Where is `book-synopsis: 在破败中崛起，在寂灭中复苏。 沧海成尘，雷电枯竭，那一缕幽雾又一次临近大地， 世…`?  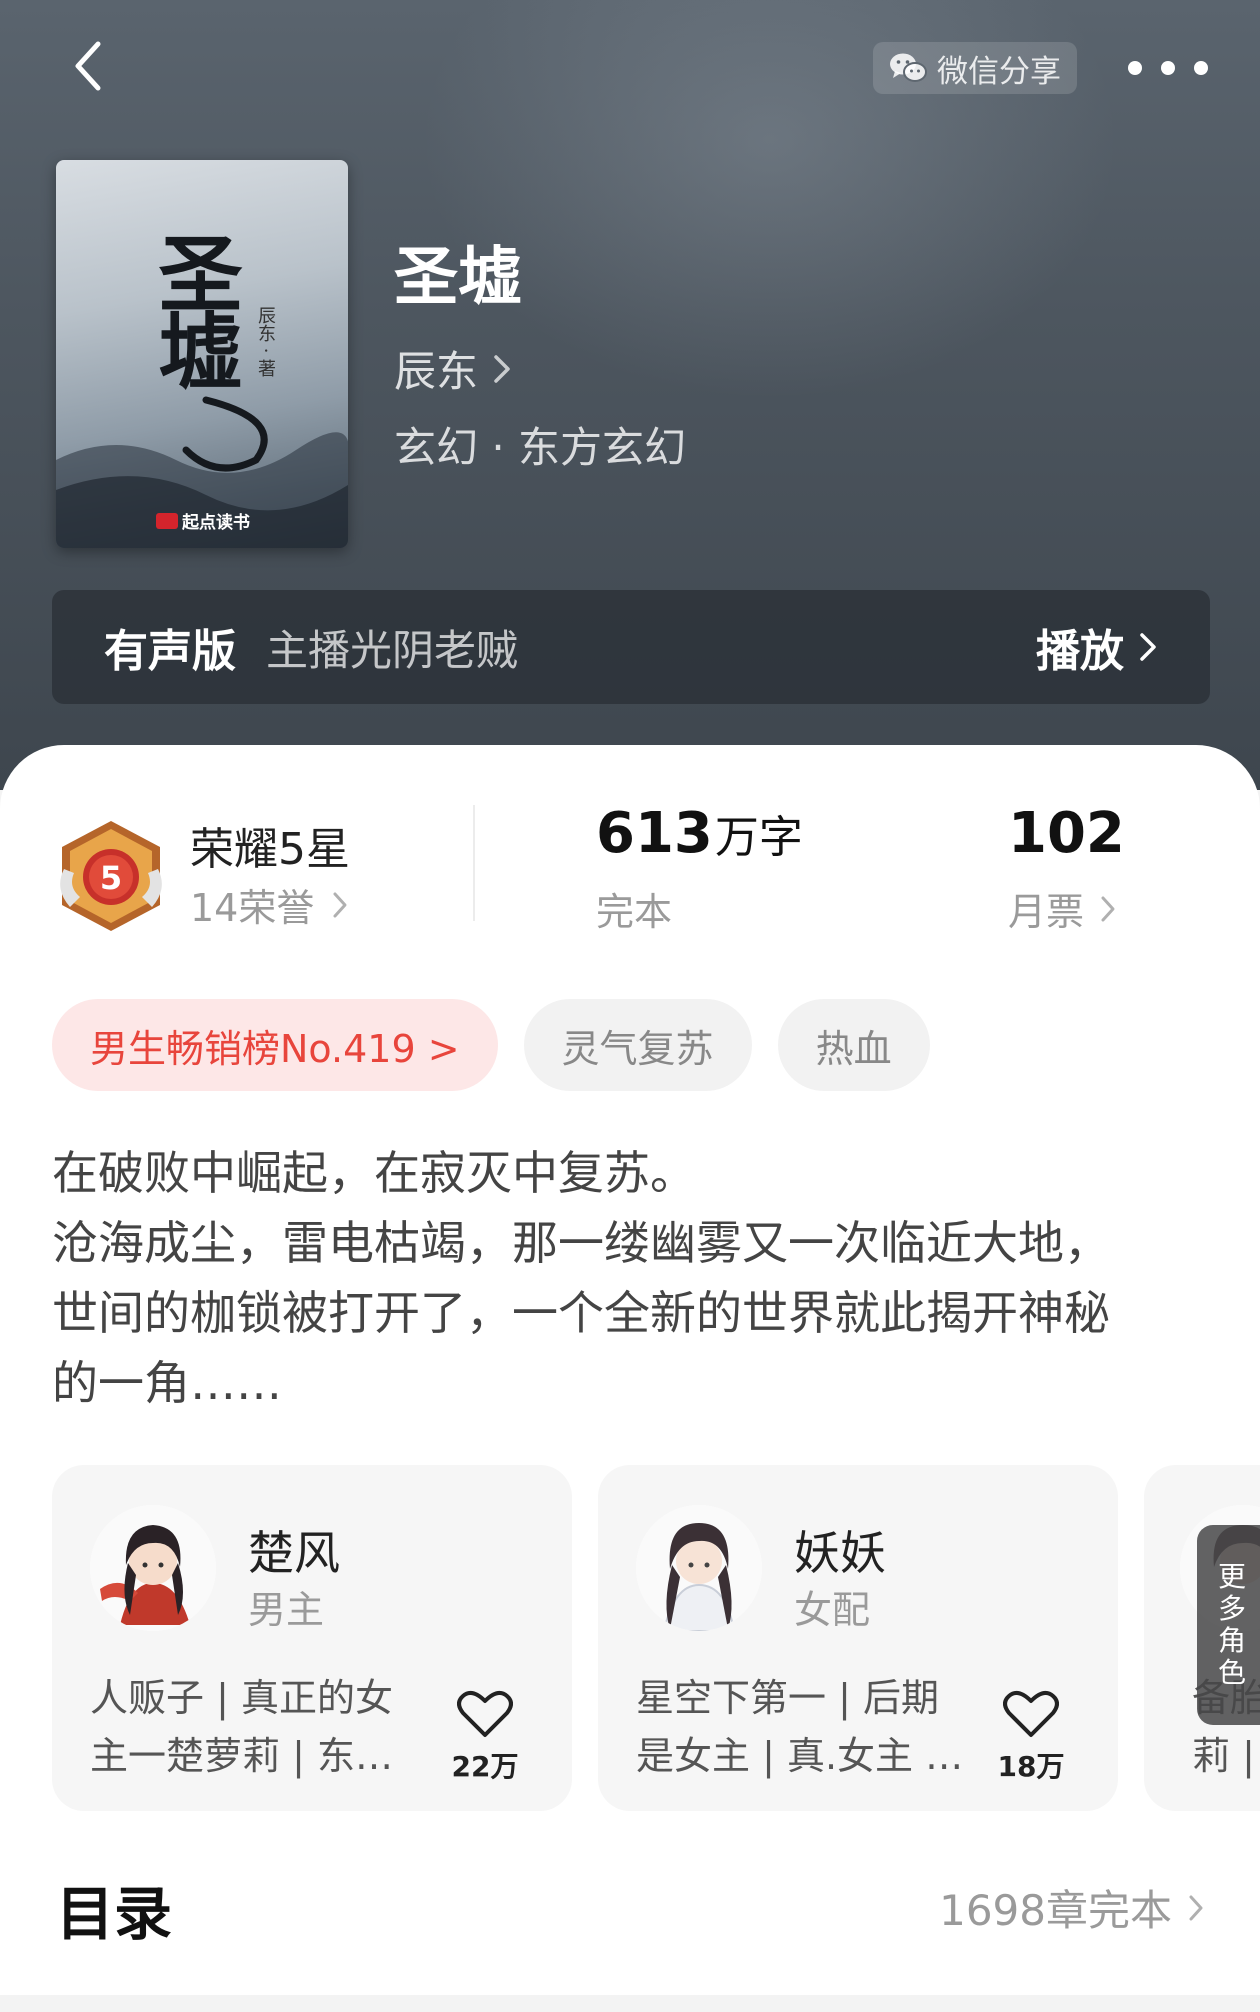
book-synopsis: 在破败中崛起，在寂灭中复苏。 沧海成尘，雷电枯竭，那一缕幽雾又一次临近大地， 世… is located at coordinates (632, 1278).